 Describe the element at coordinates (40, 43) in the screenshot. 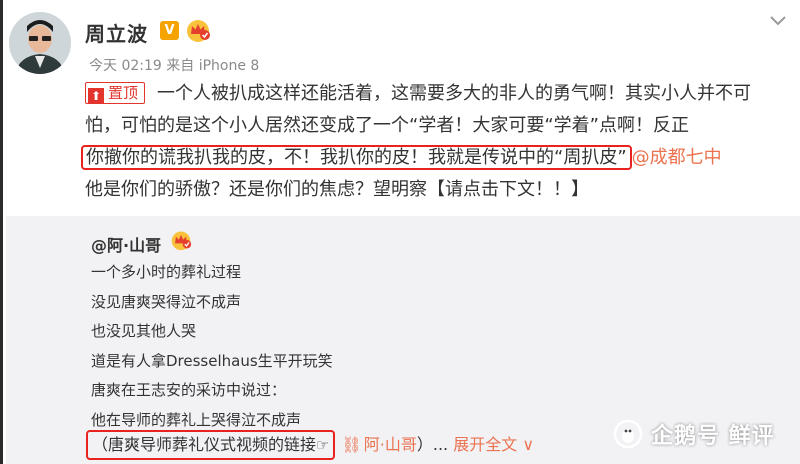

I see `avatar` at that location.